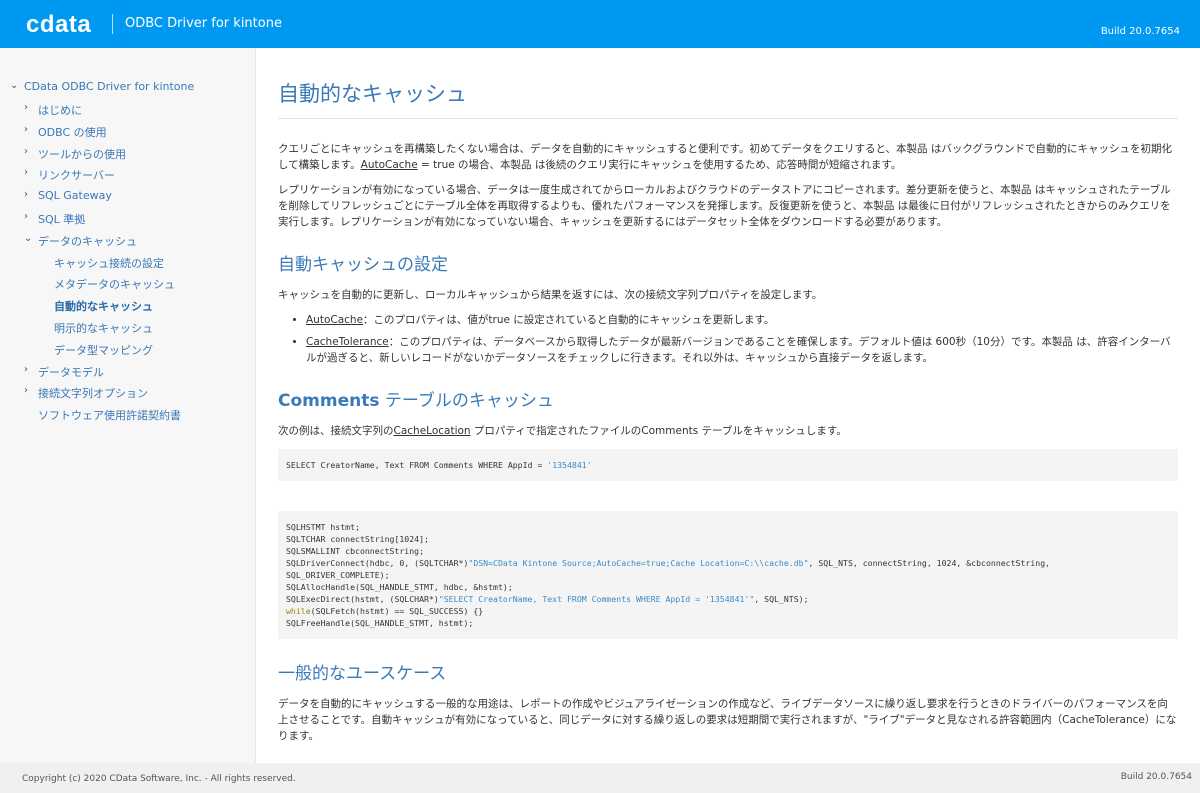  I want to click on sidebar-item: ⌄ データのキャッシュ, so click(80, 241).